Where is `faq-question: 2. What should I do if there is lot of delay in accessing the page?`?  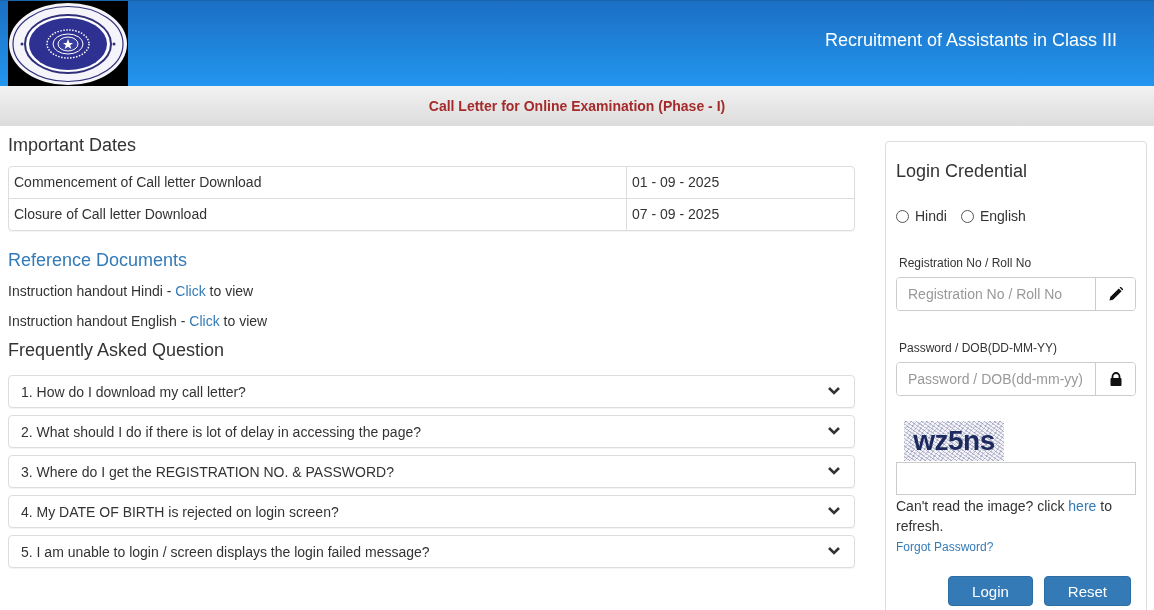
faq-question: 2. What should I do if there is lot of delay in accessing the page? is located at coordinates (221, 432).